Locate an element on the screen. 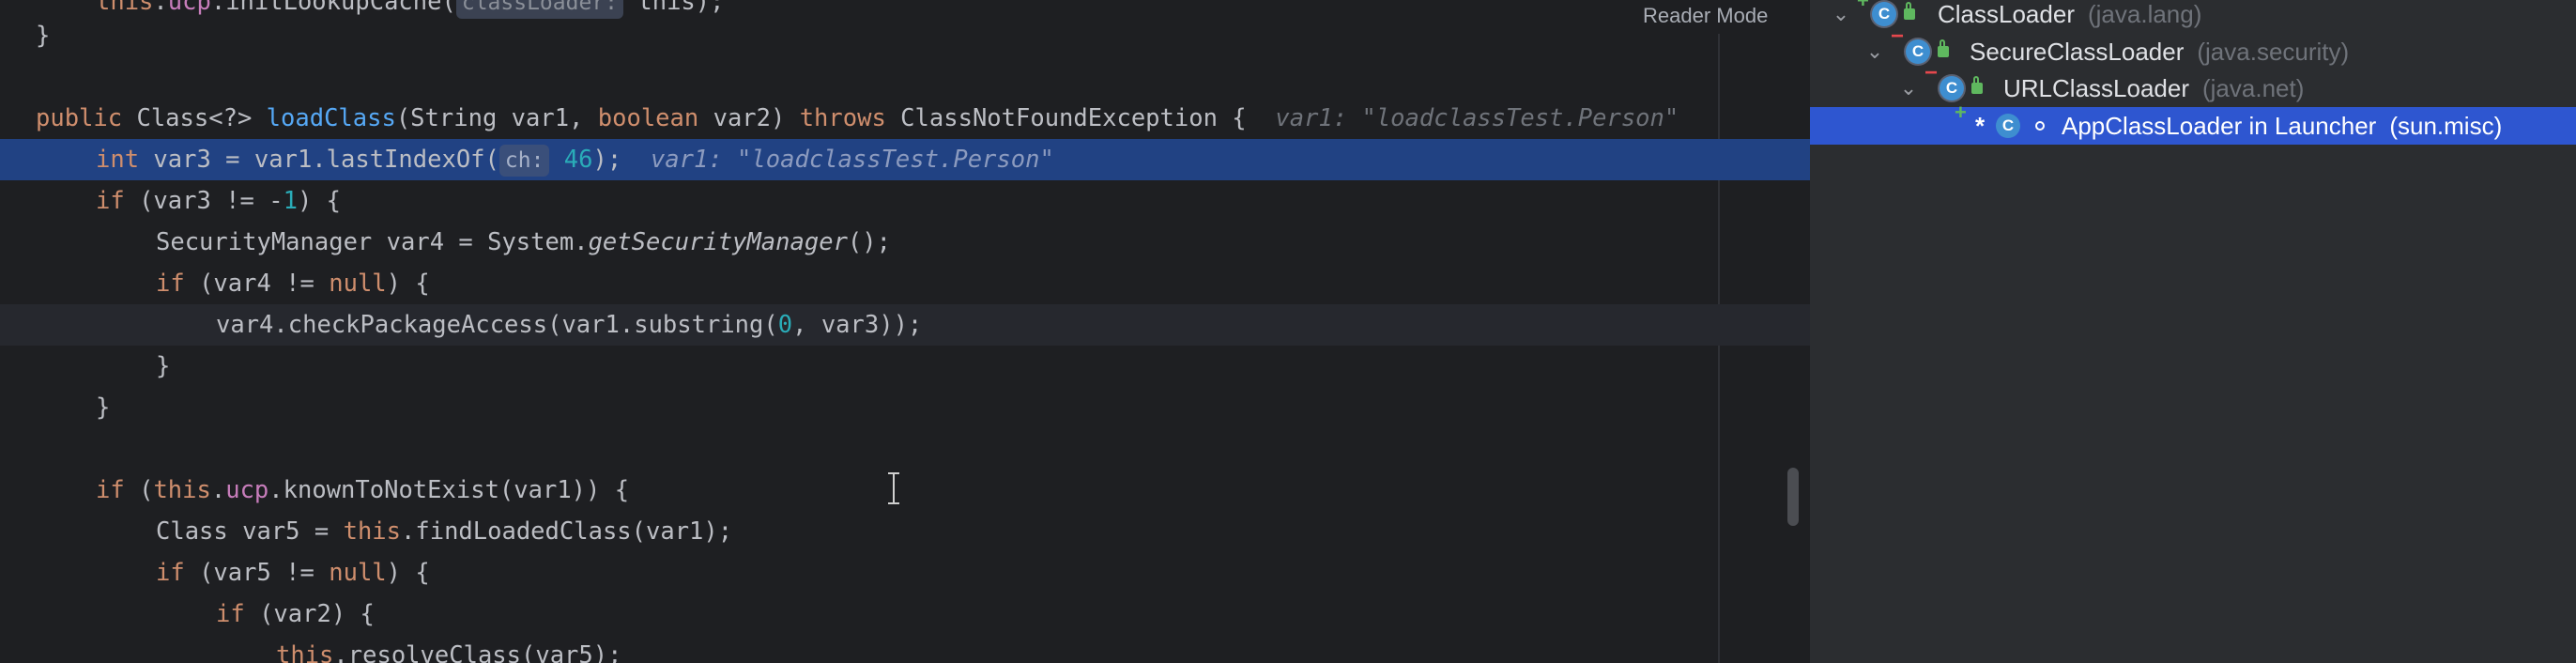 This screenshot has width=2576, height=663. keyword: public is located at coordinates (80, 118).